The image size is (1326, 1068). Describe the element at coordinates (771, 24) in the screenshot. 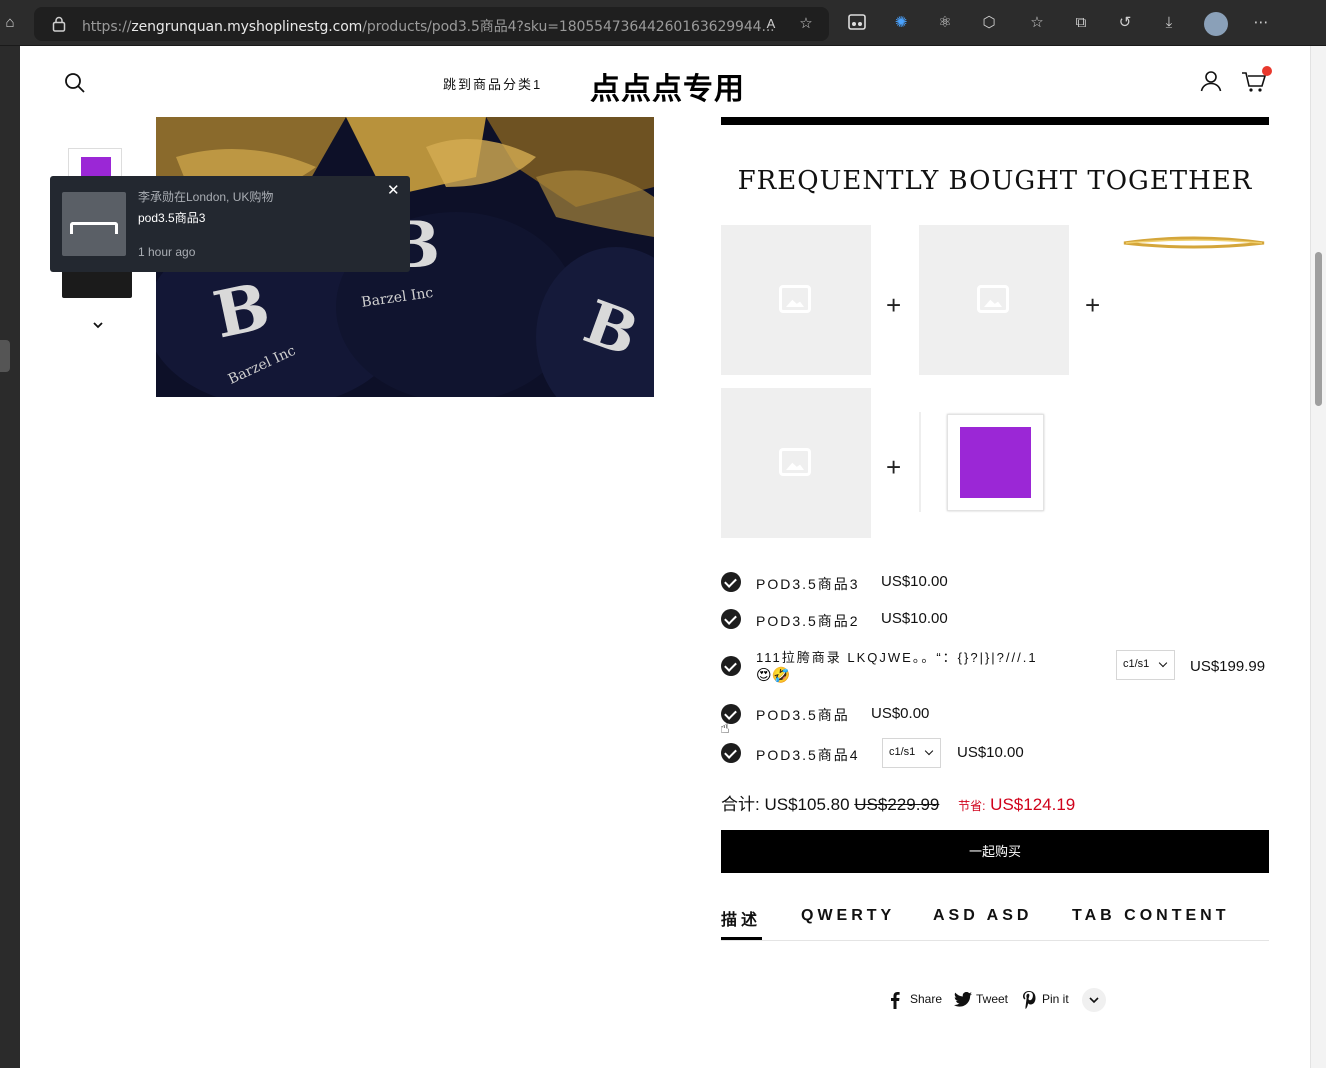

I see `read-aloud-icon: A` at that location.